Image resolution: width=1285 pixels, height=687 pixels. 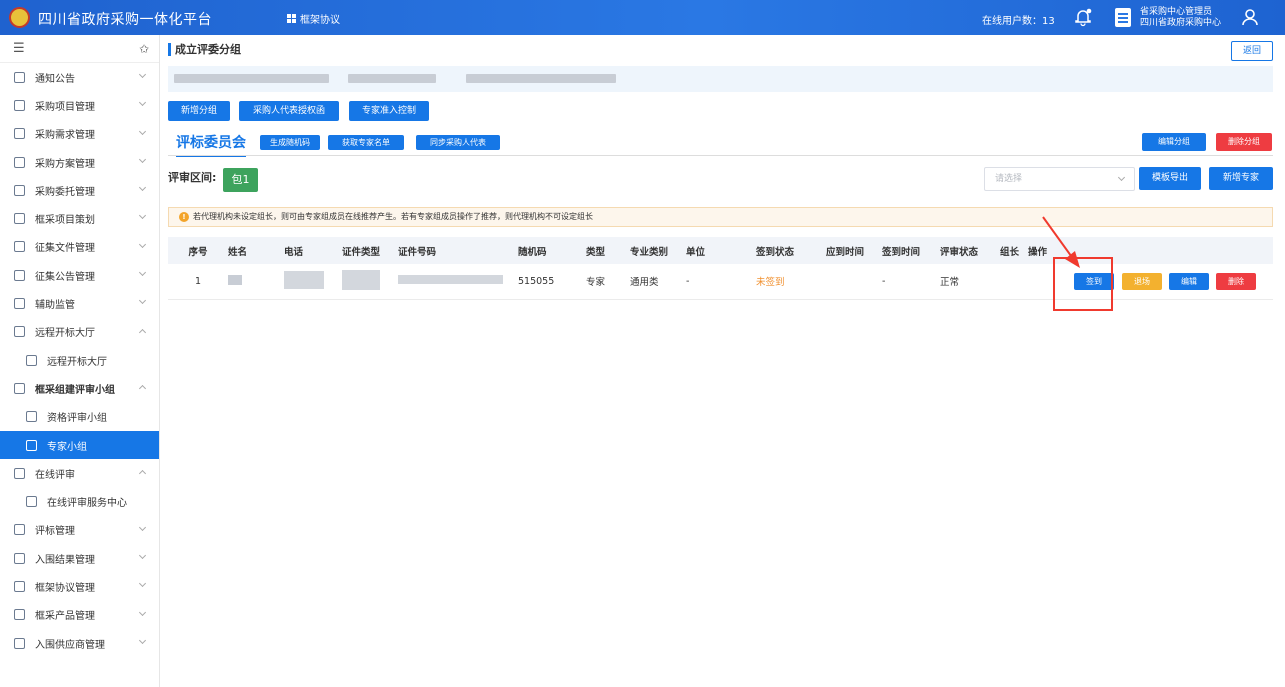 What do you see at coordinates (389, 111) in the screenshot?
I see `expert-access-button: 专家准入控制` at bounding box center [389, 111].